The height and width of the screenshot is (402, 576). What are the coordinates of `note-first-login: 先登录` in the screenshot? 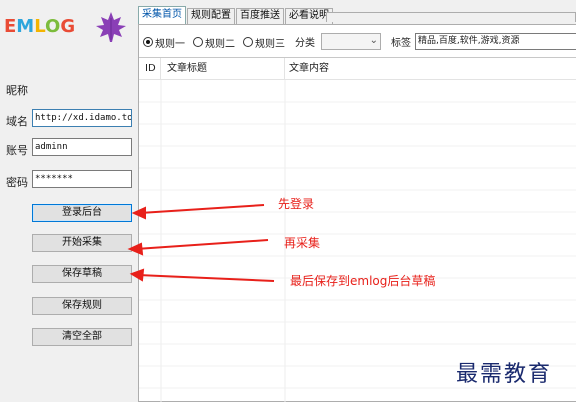 It's located at (296, 204).